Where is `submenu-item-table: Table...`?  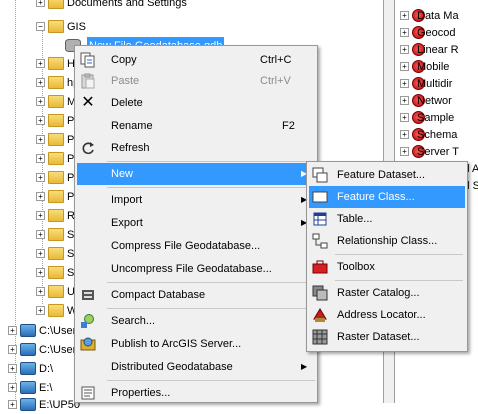
submenu-item-table: Table... is located at coordinates (387, 219).